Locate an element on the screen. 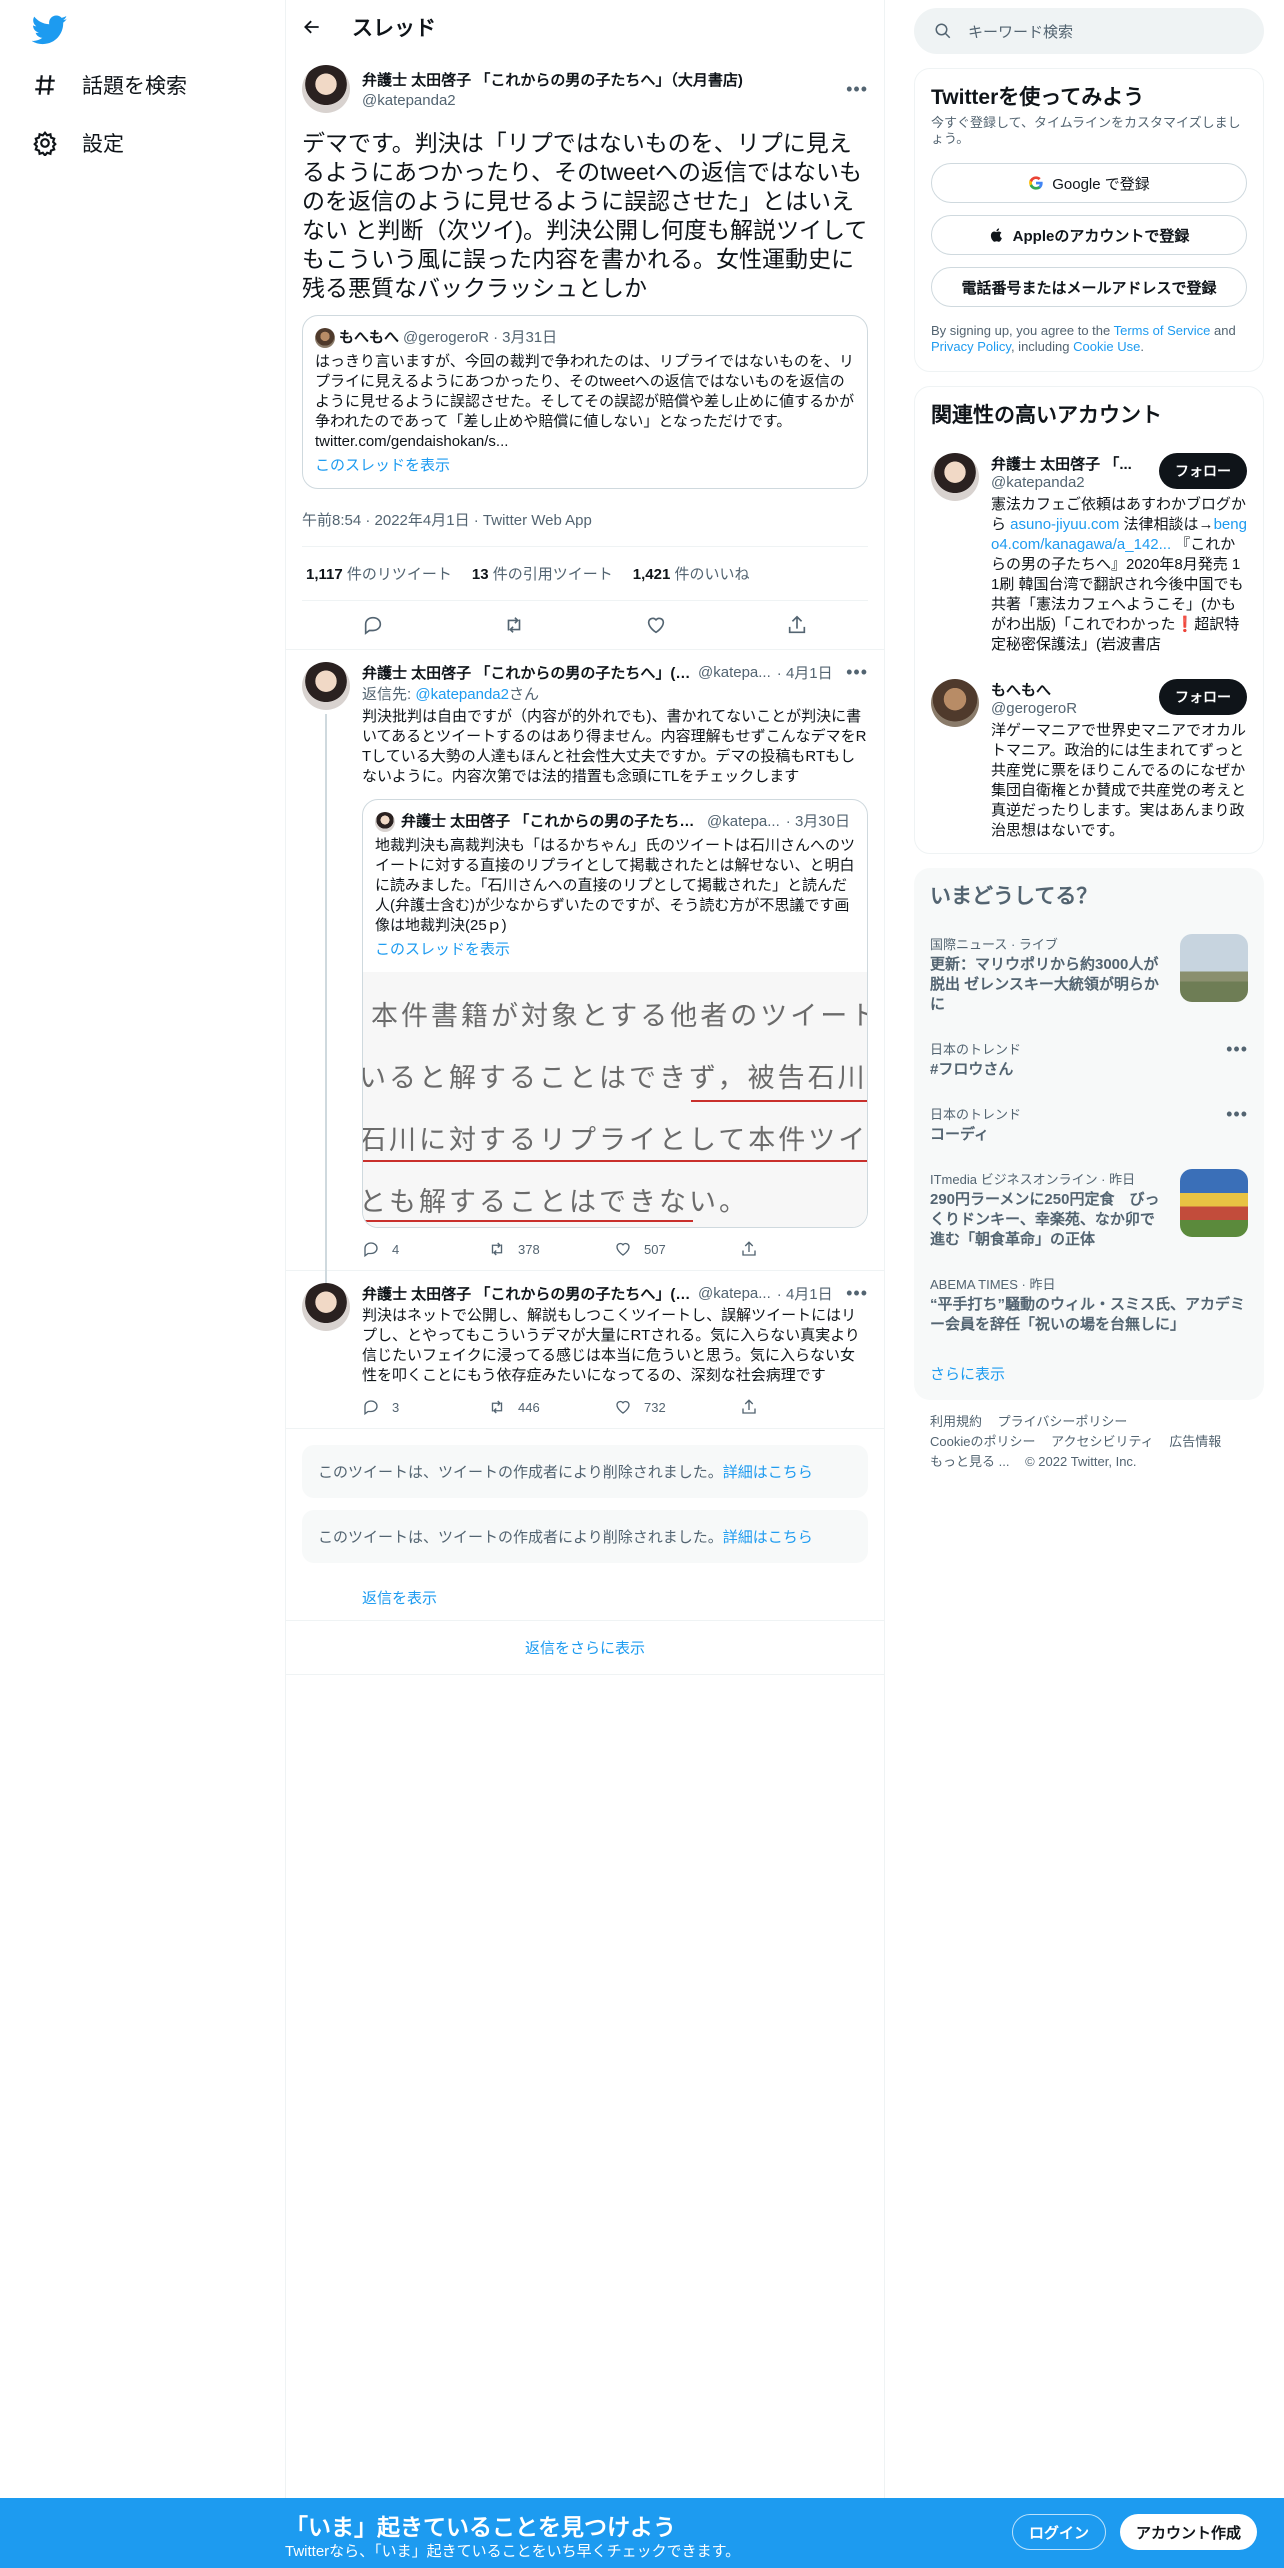  trend-context: ABEMA TIMES · 昨日 is located at coordinates (993, 1284).